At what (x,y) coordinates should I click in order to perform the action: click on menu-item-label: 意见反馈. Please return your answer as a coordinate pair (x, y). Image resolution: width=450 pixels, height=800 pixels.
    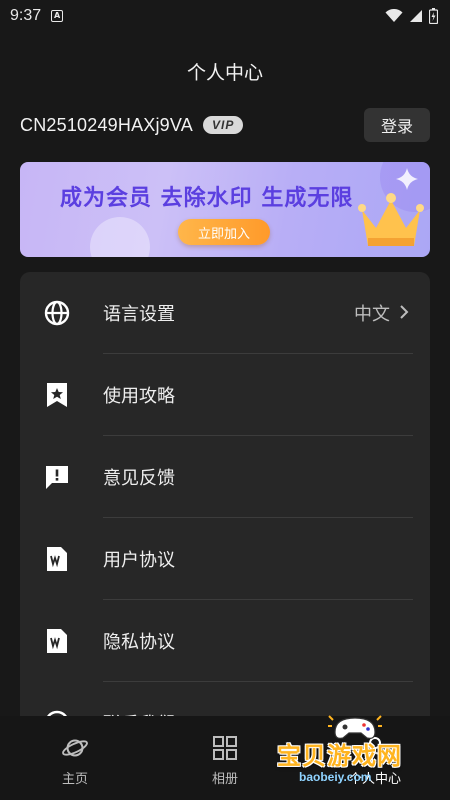
    Looking at the image, I should click on (139, 478).